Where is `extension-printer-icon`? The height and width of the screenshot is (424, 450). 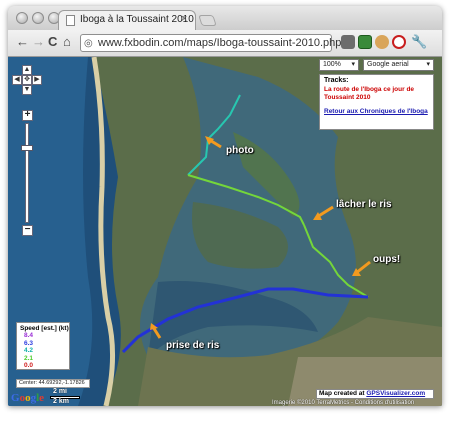 extension-printer-icon is located at coordinates (348, 42).